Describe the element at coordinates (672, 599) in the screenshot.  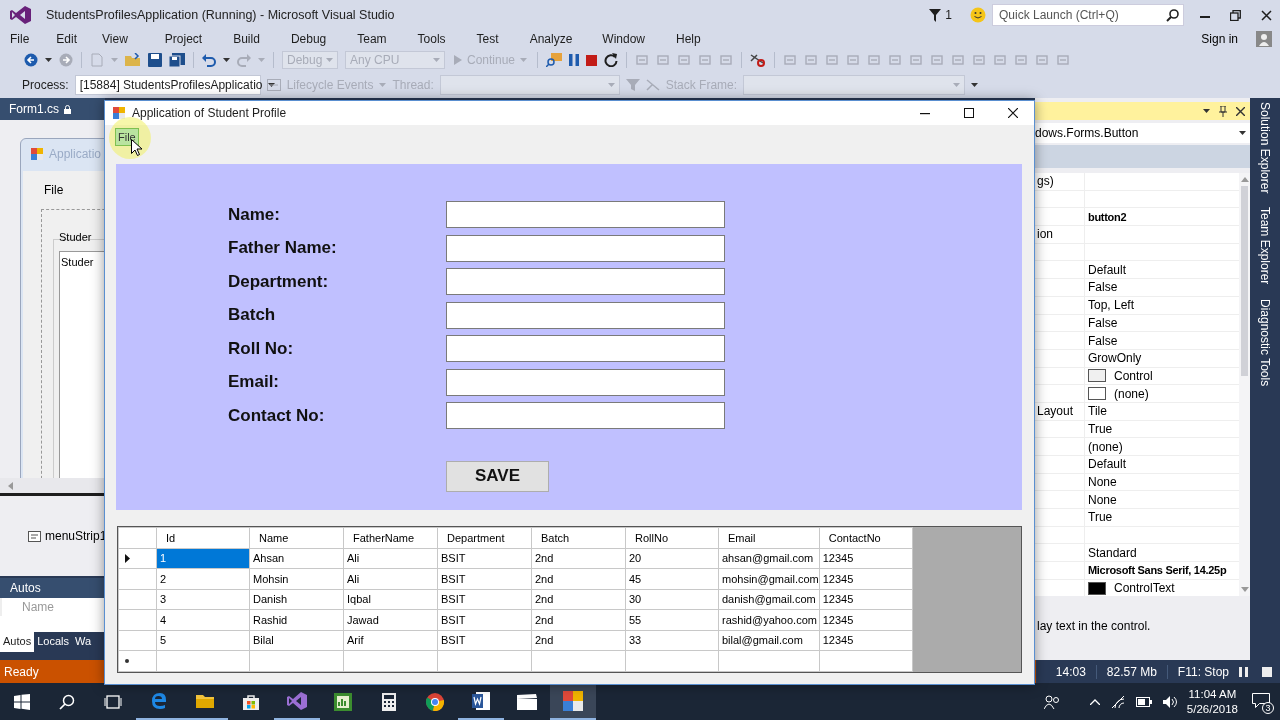
I see `table-cell: 30` at that location.